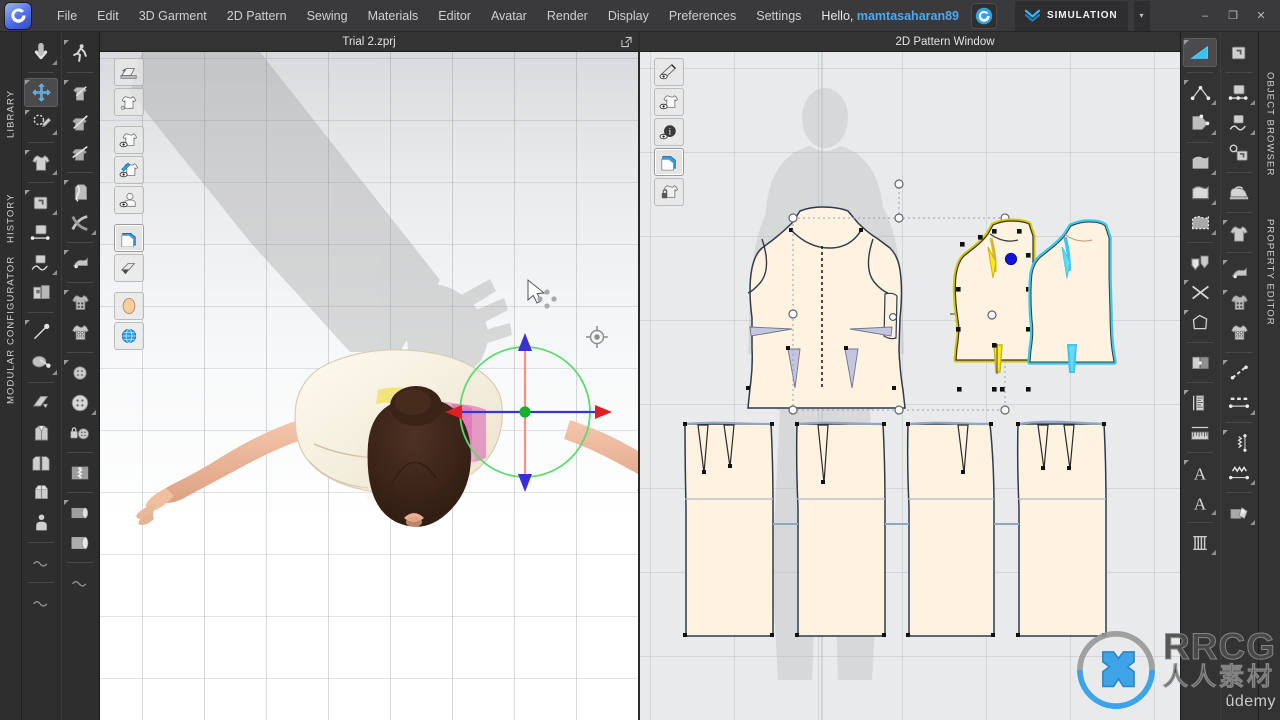 The width and height of the screenshot is (1280, 720). I want to click on tack-garment-icon, so click(80, 122).